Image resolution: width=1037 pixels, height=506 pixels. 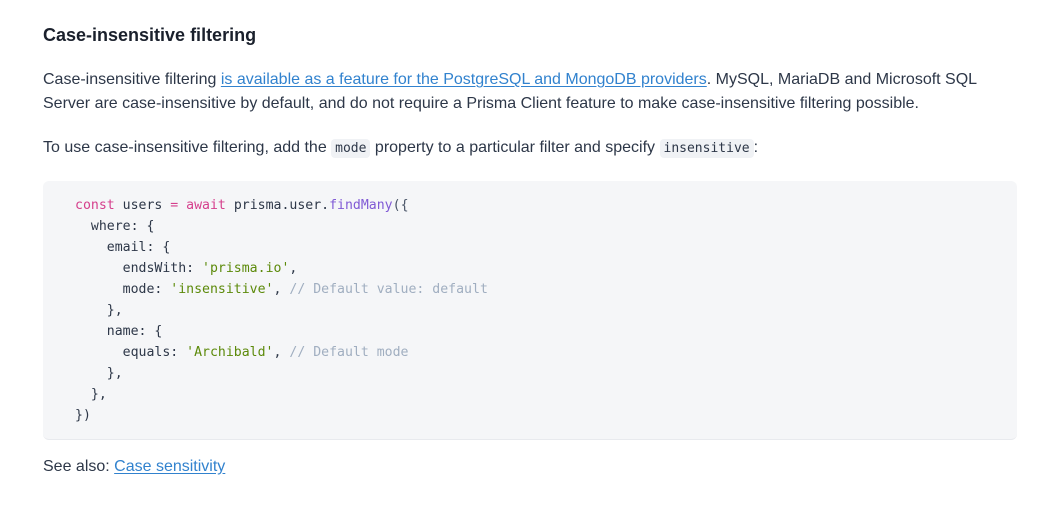 I want to click on code-line-4: endsWith: 'prisma.io',, so click(x=186, y=268).